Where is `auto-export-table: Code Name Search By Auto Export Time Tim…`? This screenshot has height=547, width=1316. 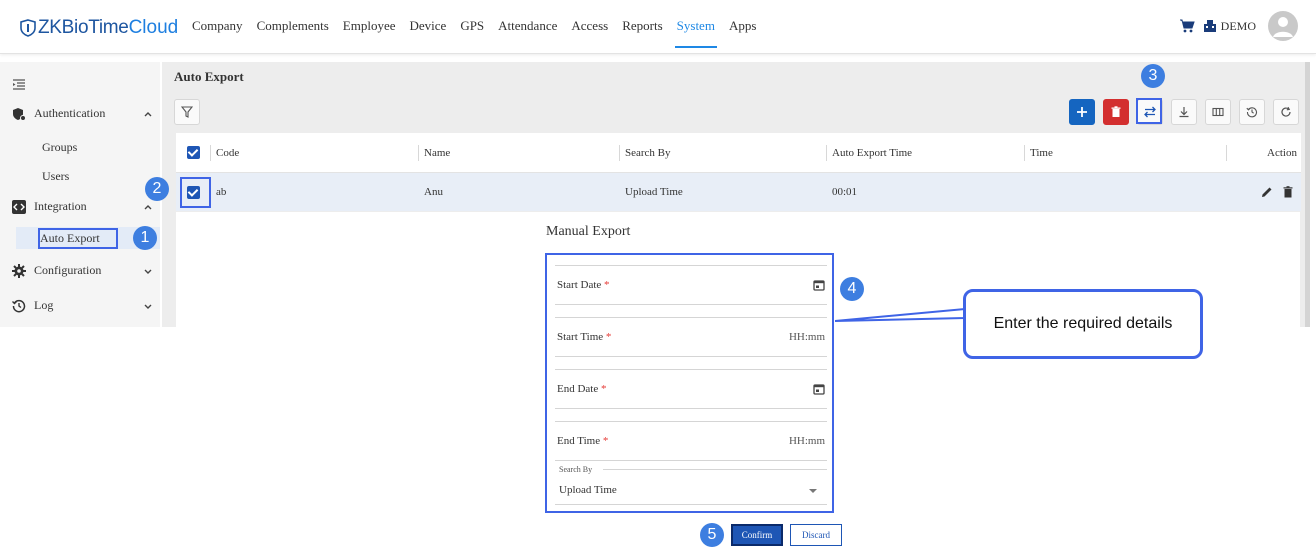 auto-export-table: Code Name Search By Auto Export Time Tim… is located at coordinates (738, 172).